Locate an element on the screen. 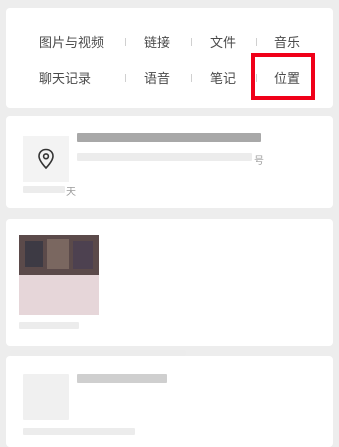  address-suffix: 号 is located at coordinates (259, 161).